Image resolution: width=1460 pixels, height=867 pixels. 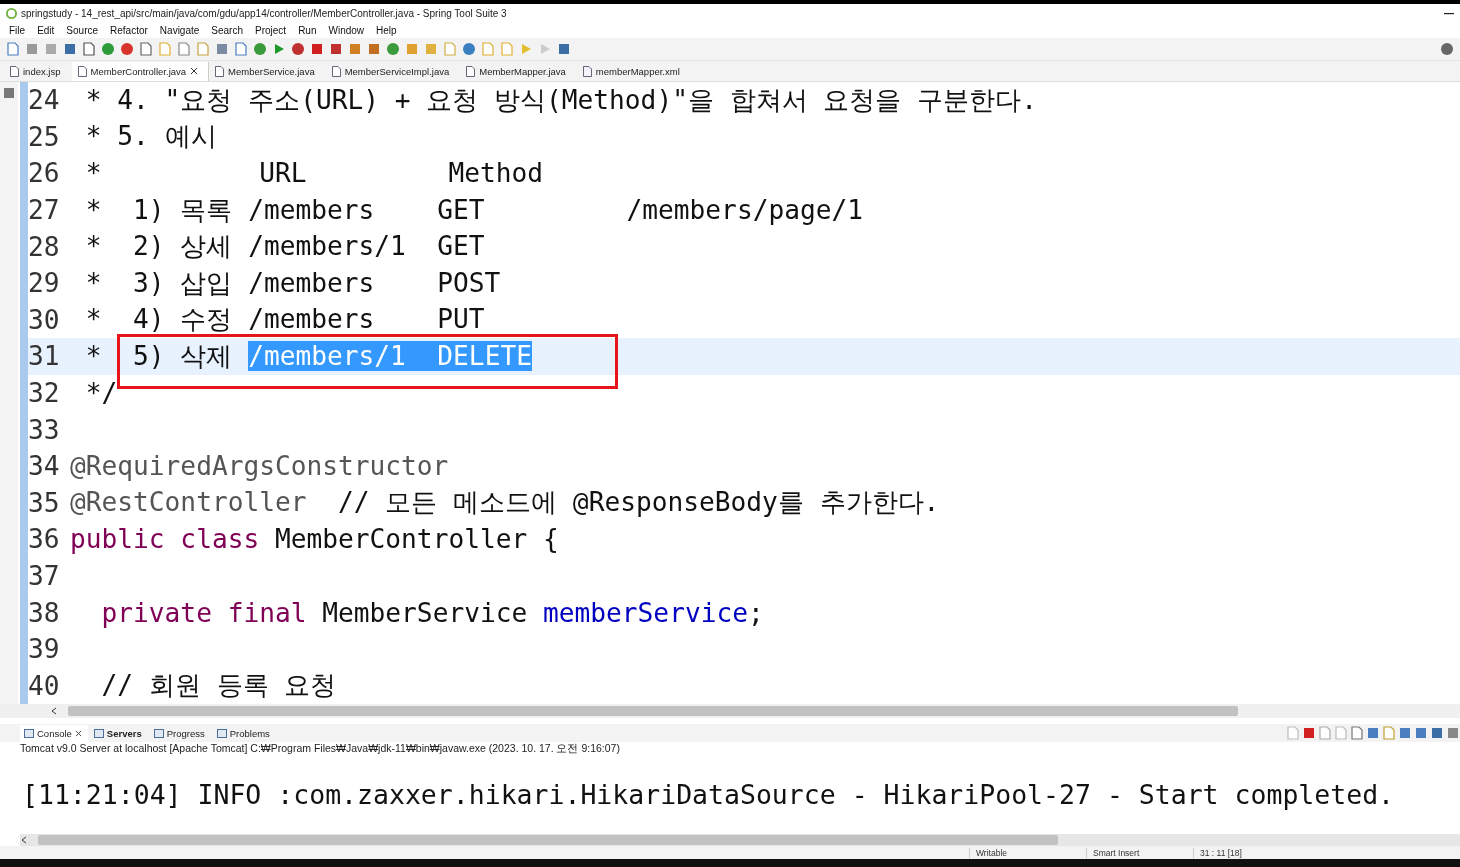 I want to click on code-line: private final MemberService memberService;, so click(x=432, y=612).